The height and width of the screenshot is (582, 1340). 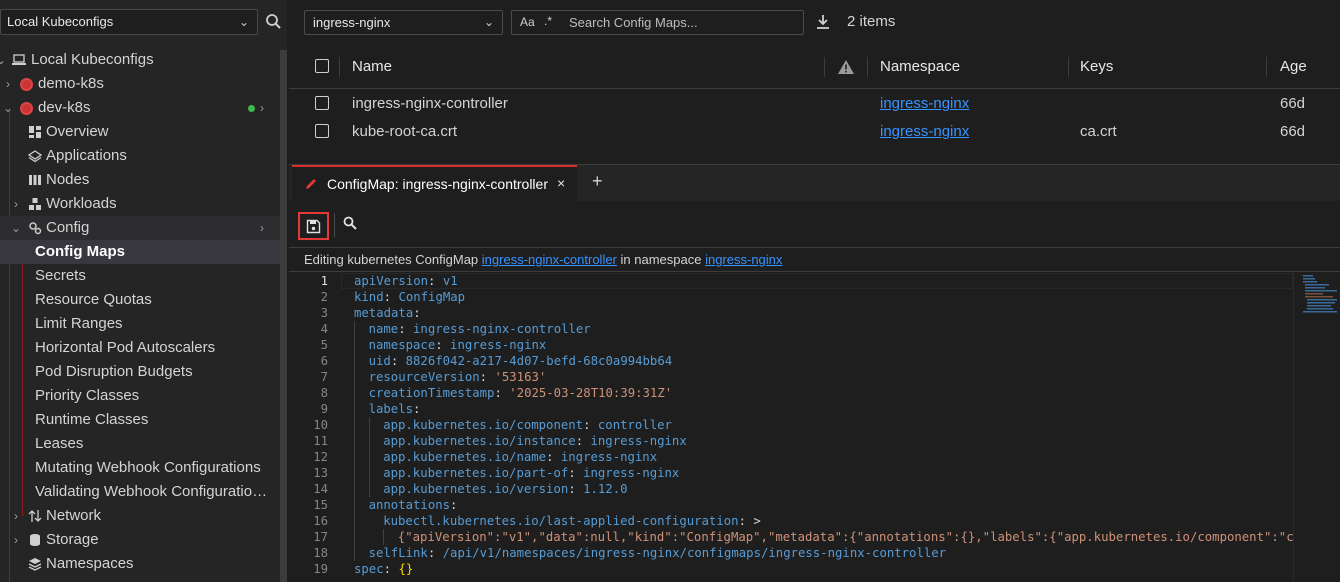 What do you see at coordinates (143, 132) in the screenshot?
I see `tree-item-overview: Overview` at bounding box center [143, 132].